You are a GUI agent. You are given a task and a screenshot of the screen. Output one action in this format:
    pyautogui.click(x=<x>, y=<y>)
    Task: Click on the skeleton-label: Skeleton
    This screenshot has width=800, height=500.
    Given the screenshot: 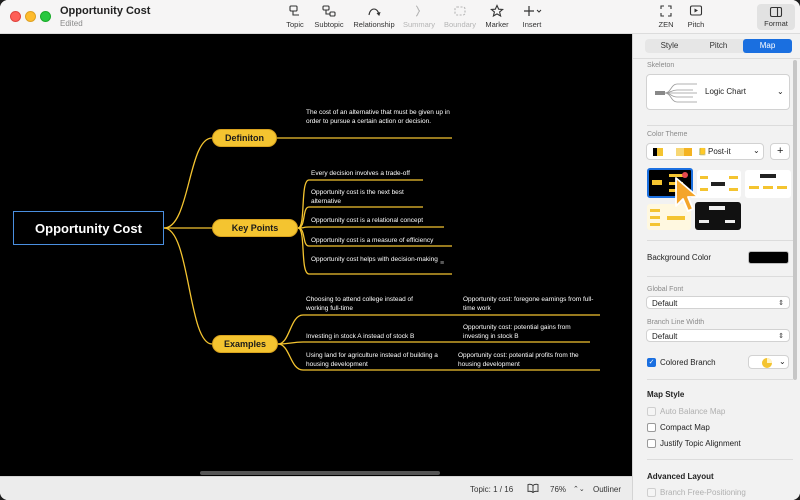 What is the action you would take?
    pyautogui.click(x=661, y=65)
    